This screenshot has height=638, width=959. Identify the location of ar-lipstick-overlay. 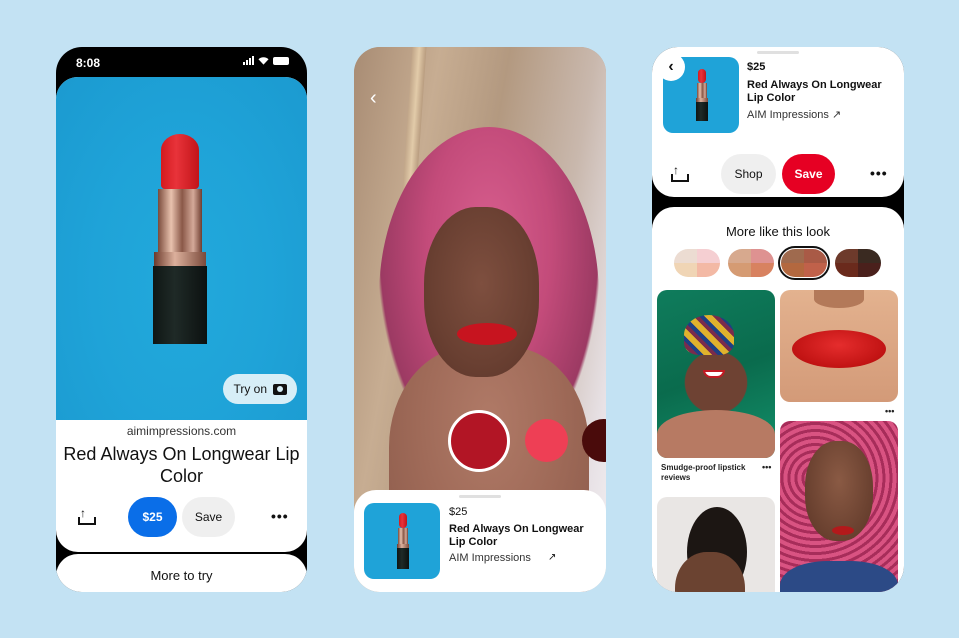
(487, 334).